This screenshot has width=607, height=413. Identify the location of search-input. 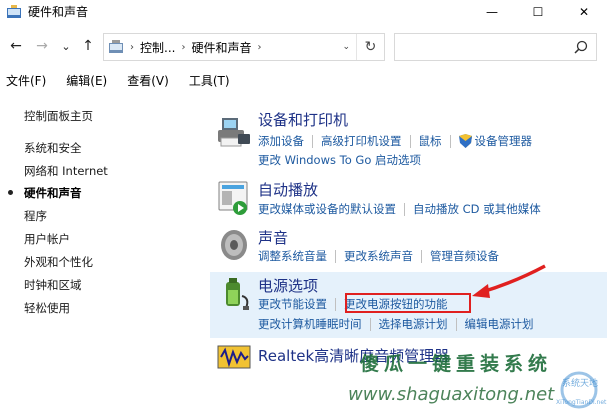
(495, 47).